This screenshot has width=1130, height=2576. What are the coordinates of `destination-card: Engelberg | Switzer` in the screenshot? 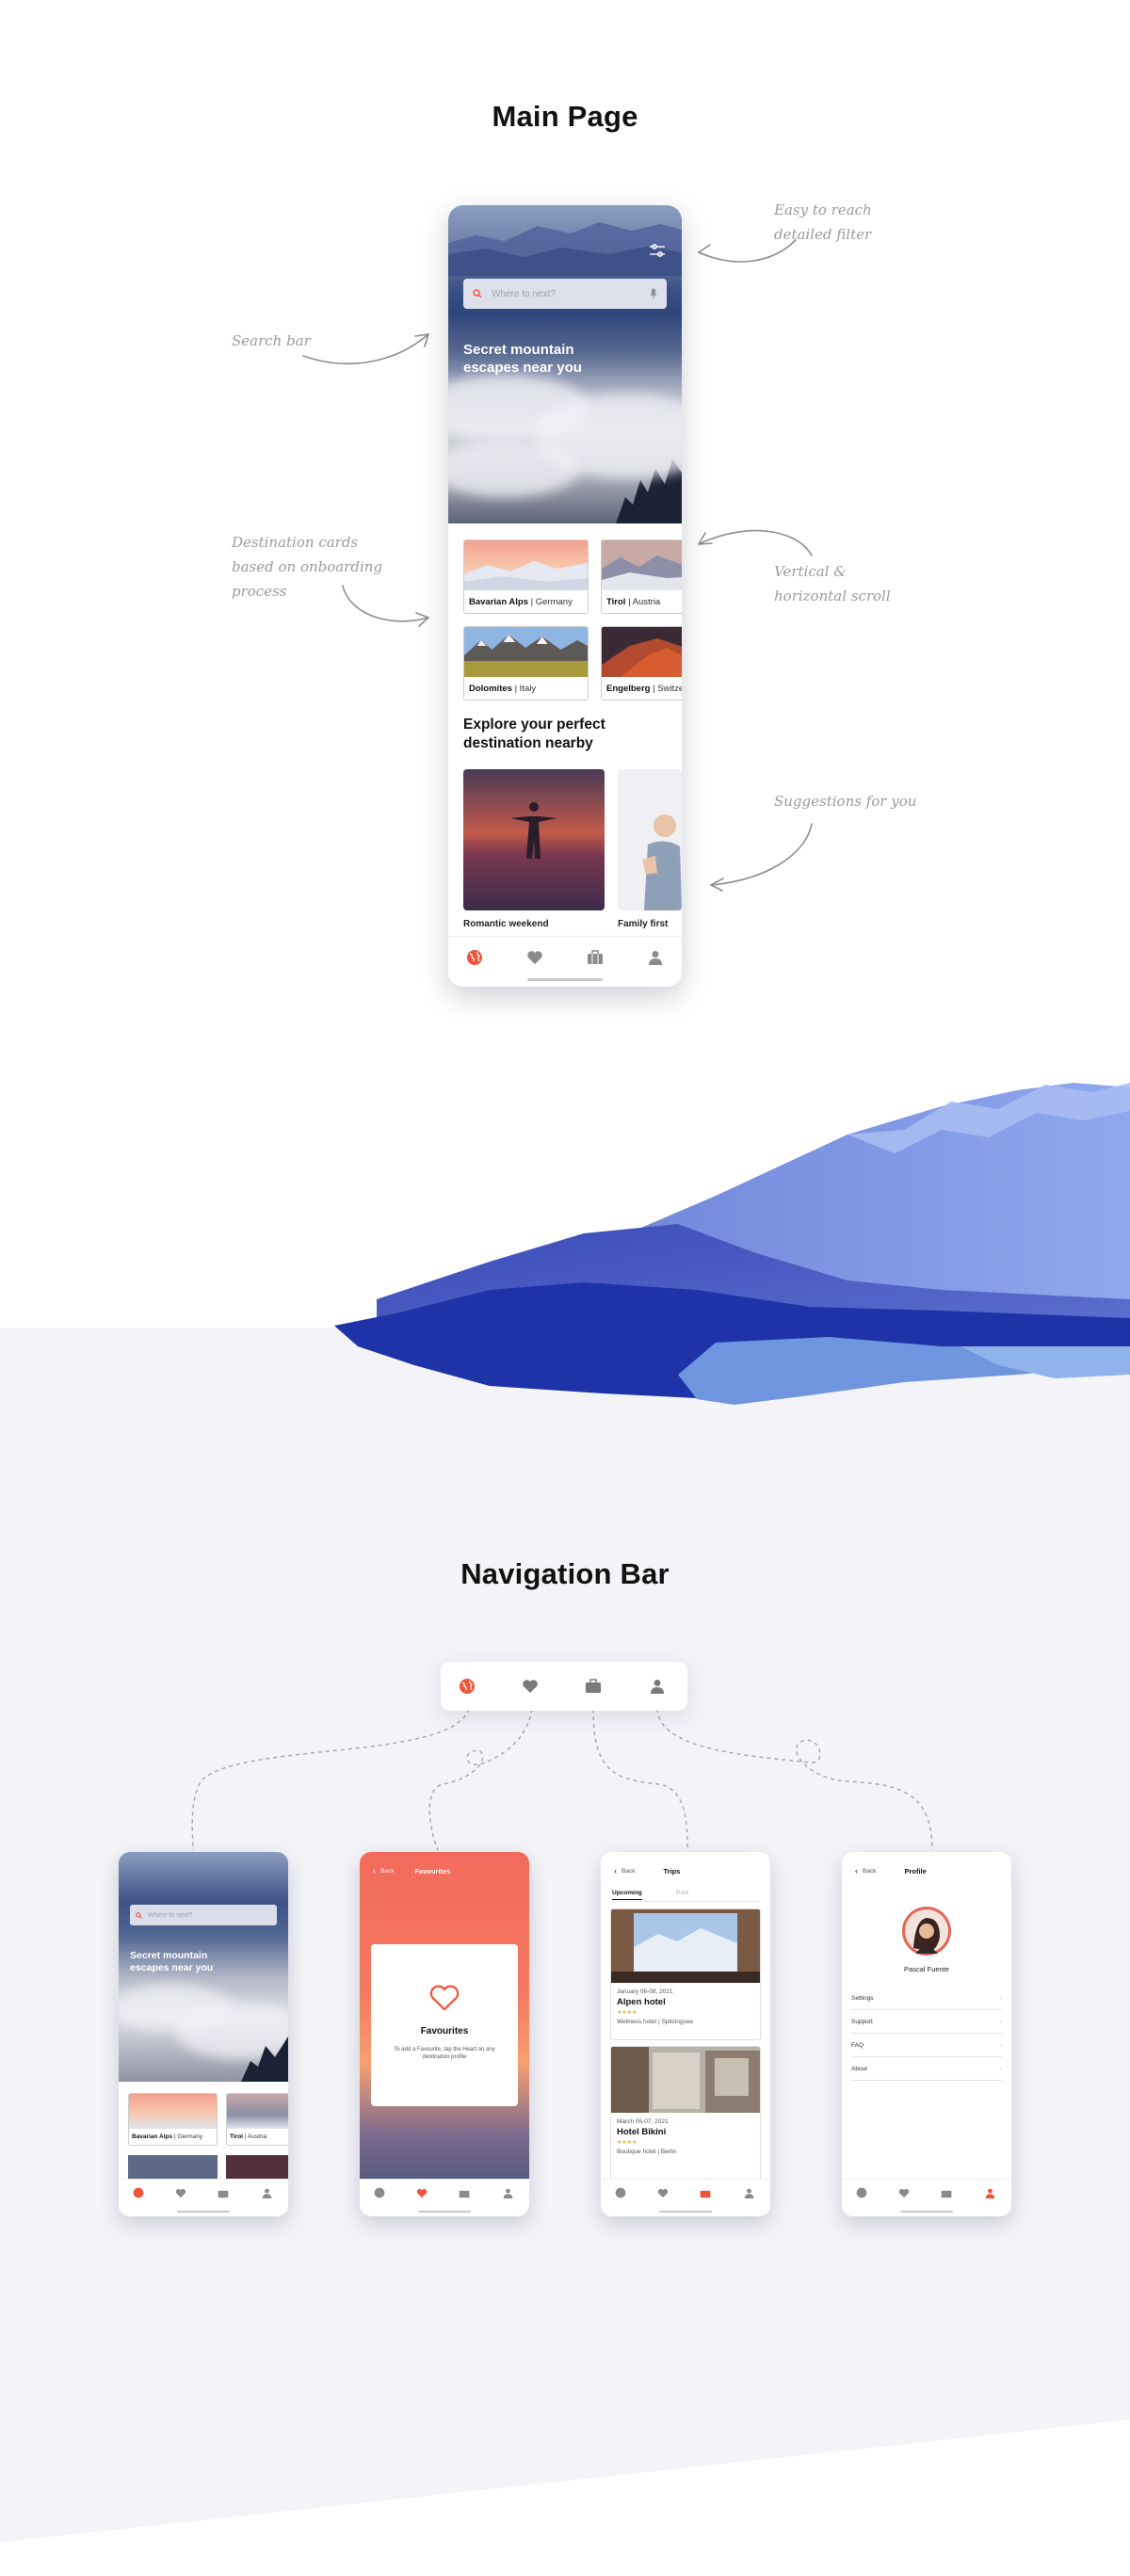 It's located at (641, 663).